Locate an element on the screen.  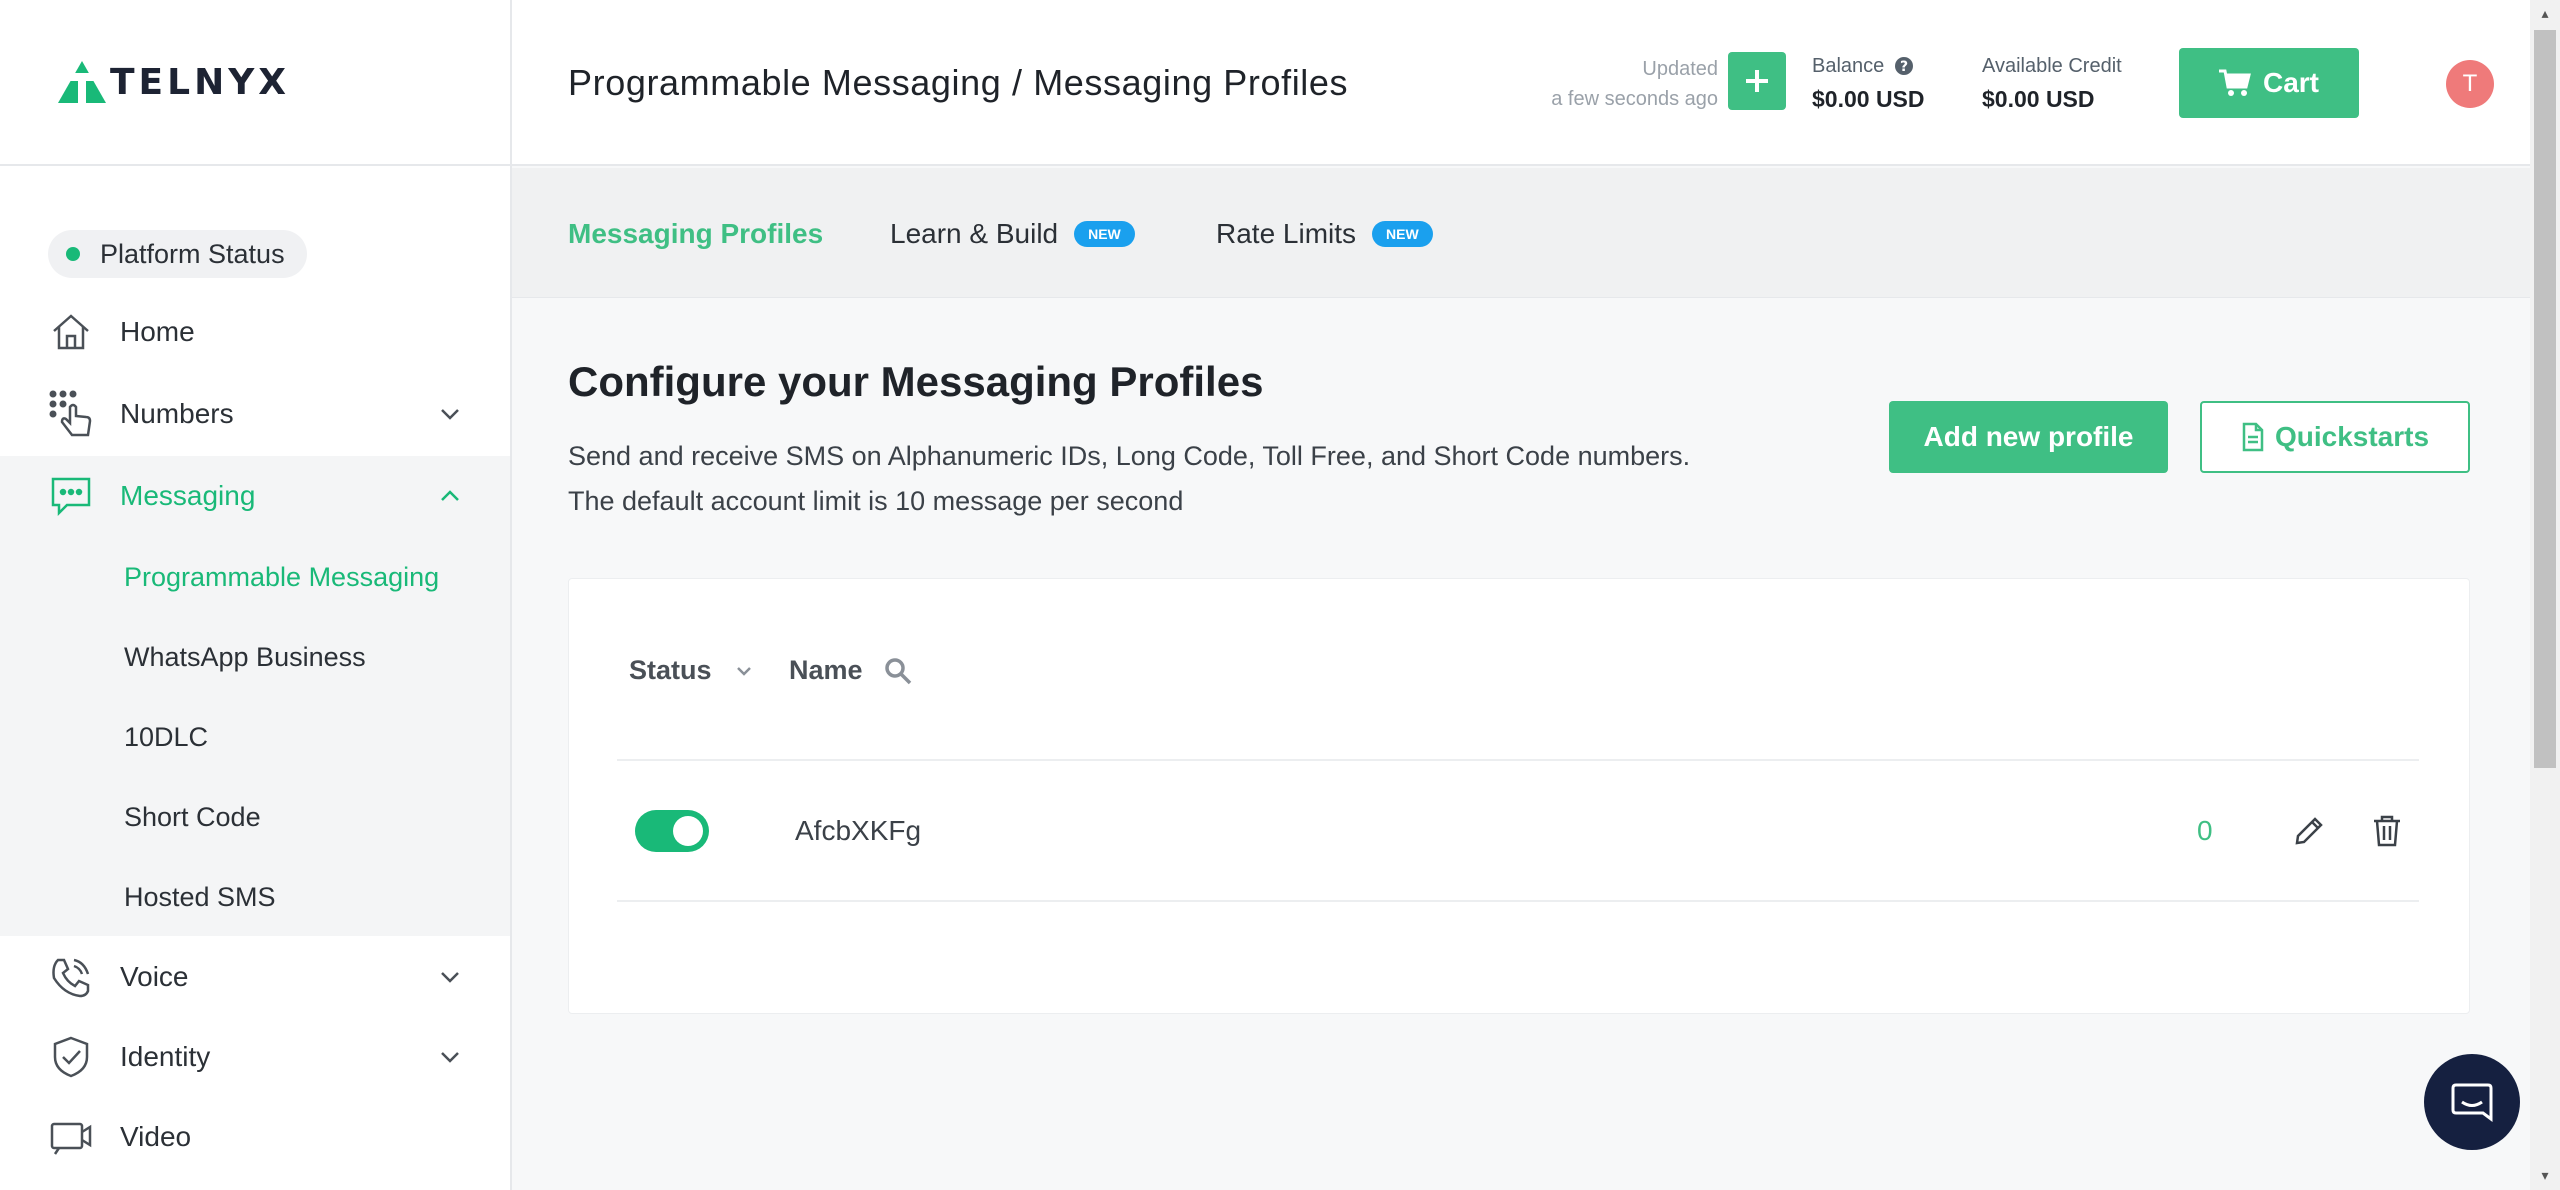
tab-label: Rate Limits is located at coordinates (1286, 233).